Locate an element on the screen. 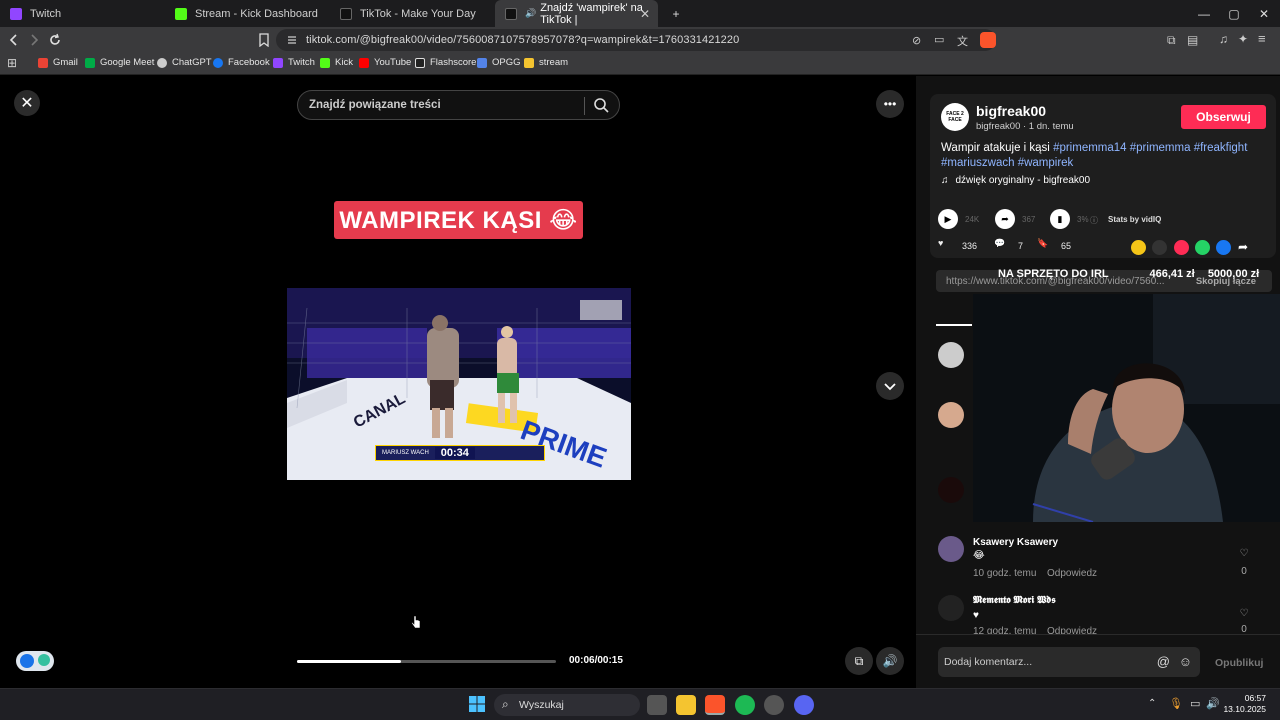 This screenshot has width=1280, height=720. sound-link: ♫ dźwięk oryginalny - bigfreak00 is located at coordinates (1015, 180).